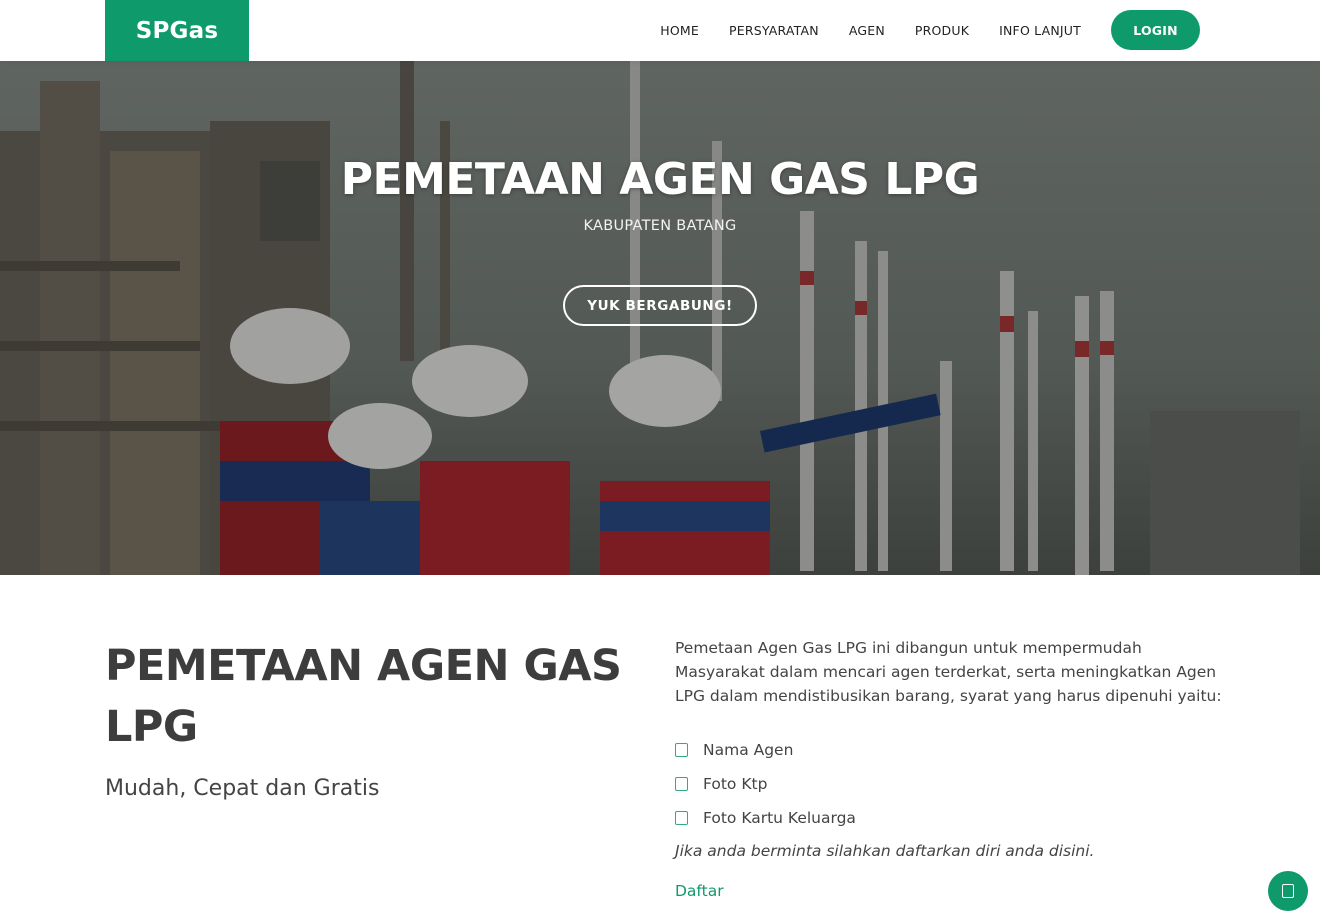 The image size is (1320, 919). I want to click on requirements-list: Nama Agen Foto Ktp Foto Kartu Keluarga, so click(765, 784).